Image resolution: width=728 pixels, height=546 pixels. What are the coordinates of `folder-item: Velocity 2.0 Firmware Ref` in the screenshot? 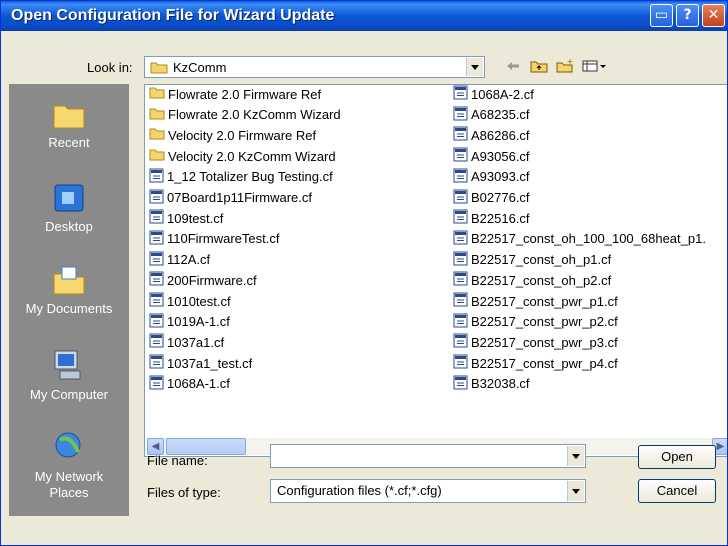 It's located at (232, 135).